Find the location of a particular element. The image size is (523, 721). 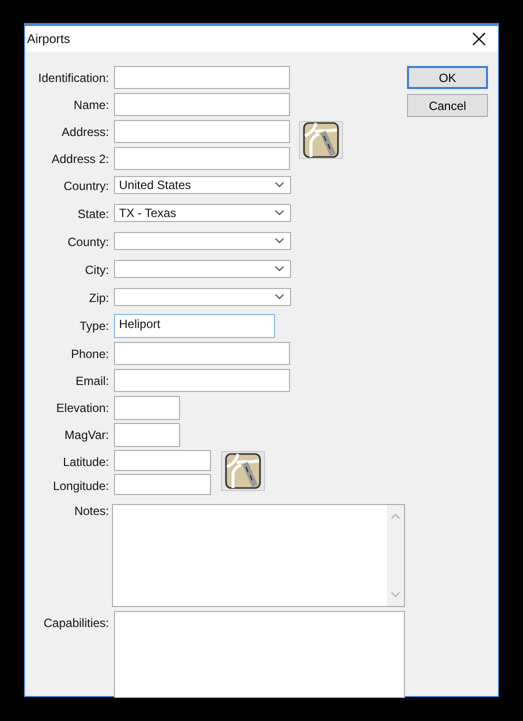

field-label: Elevation: is located at coordinates (82, 407).